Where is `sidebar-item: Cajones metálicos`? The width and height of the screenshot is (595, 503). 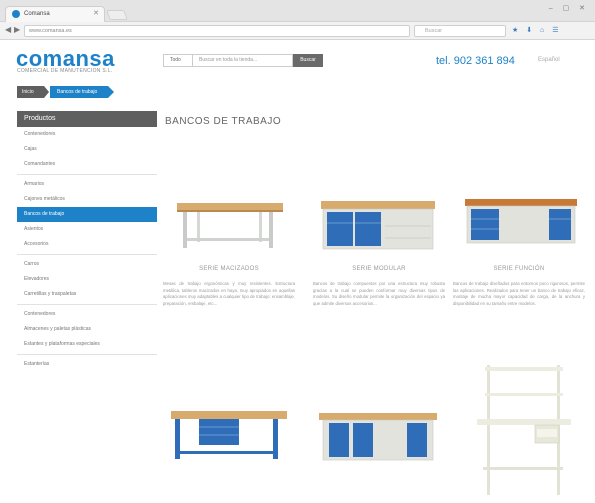
sidebar-item: Cajones metálicos is located at coordinates (87, 199).